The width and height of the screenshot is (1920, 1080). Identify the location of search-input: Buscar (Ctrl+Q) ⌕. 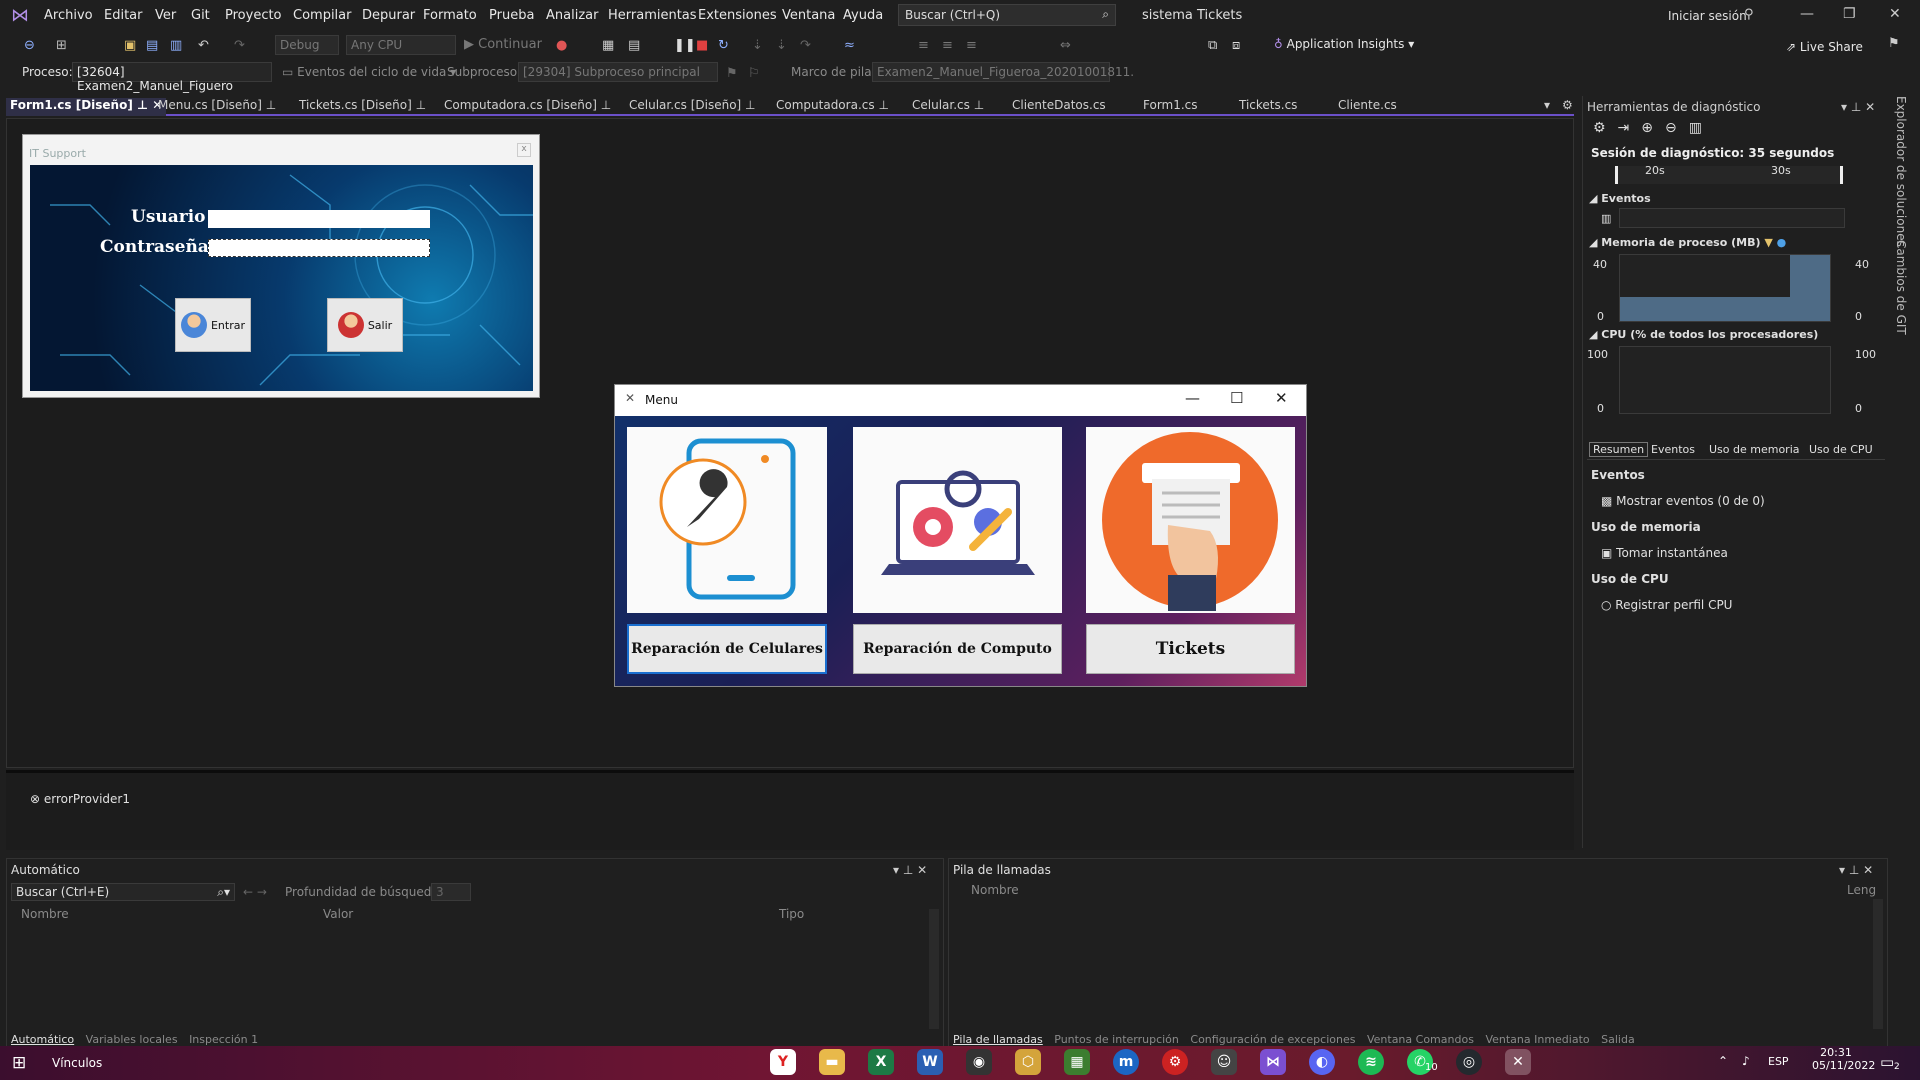
(1007, 15).